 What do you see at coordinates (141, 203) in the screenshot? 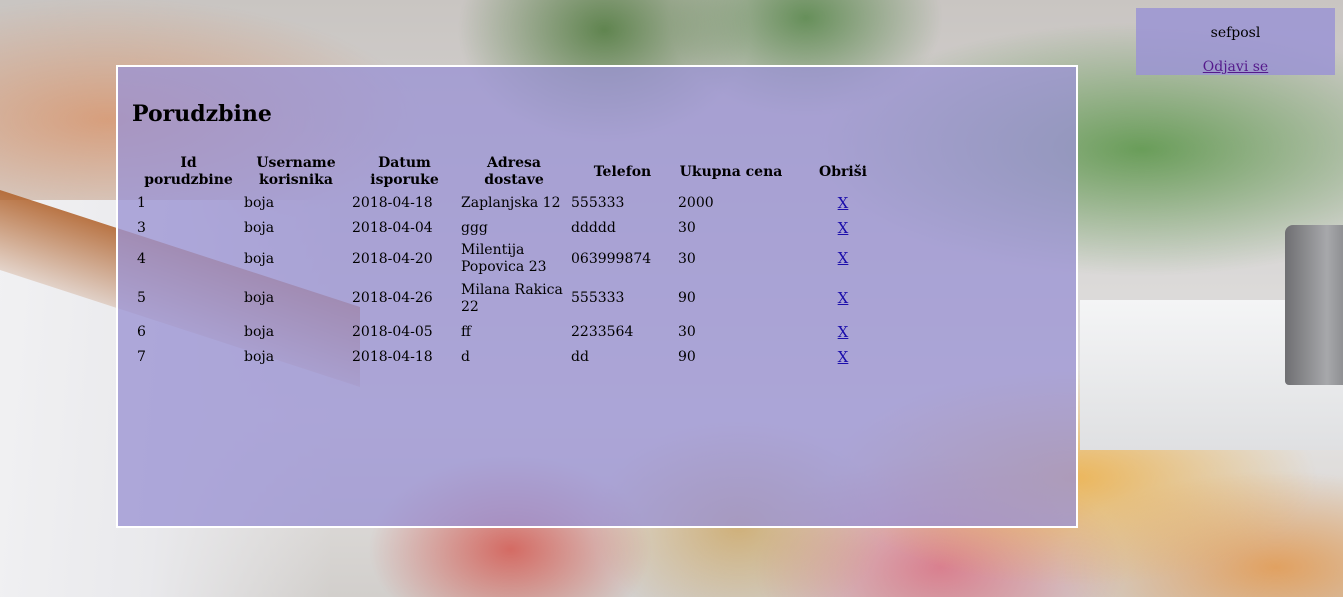
I see `cell-id: 1` at bounding box center [141, 203].